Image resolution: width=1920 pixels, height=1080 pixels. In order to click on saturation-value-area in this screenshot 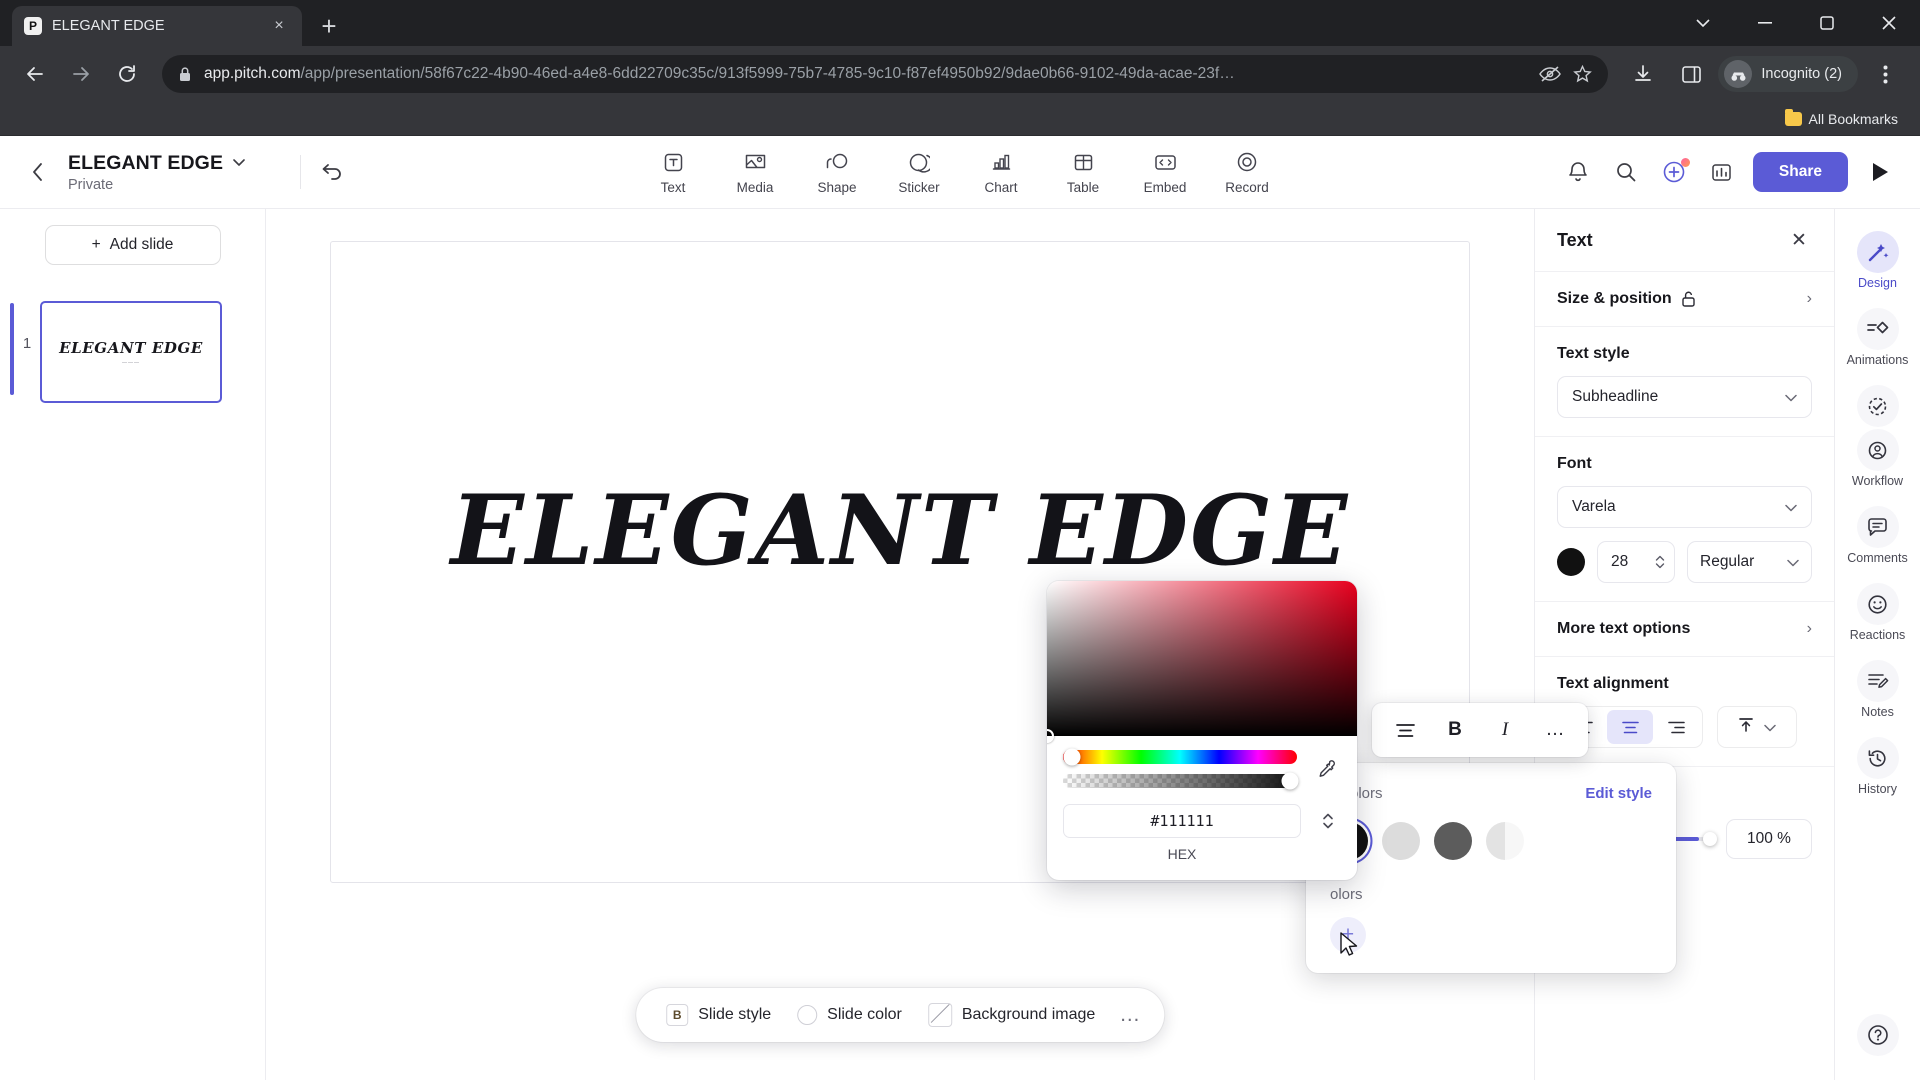, I will do `click(1202, 662)`.